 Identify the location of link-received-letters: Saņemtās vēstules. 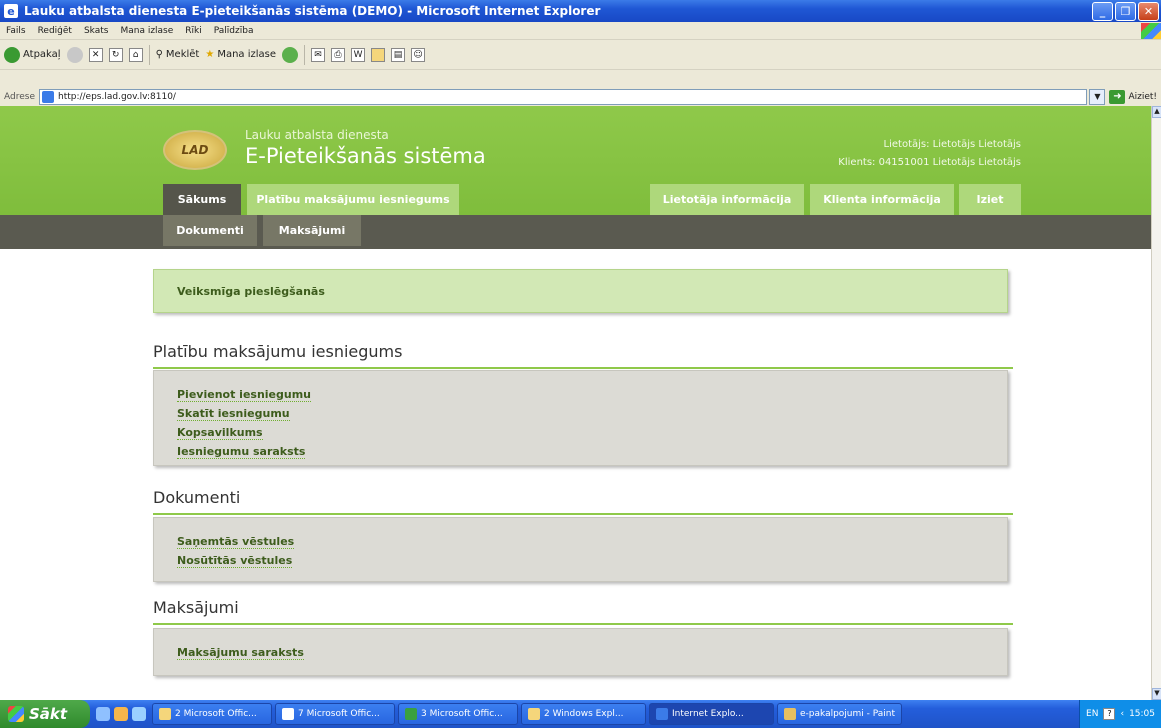
(592, 541).